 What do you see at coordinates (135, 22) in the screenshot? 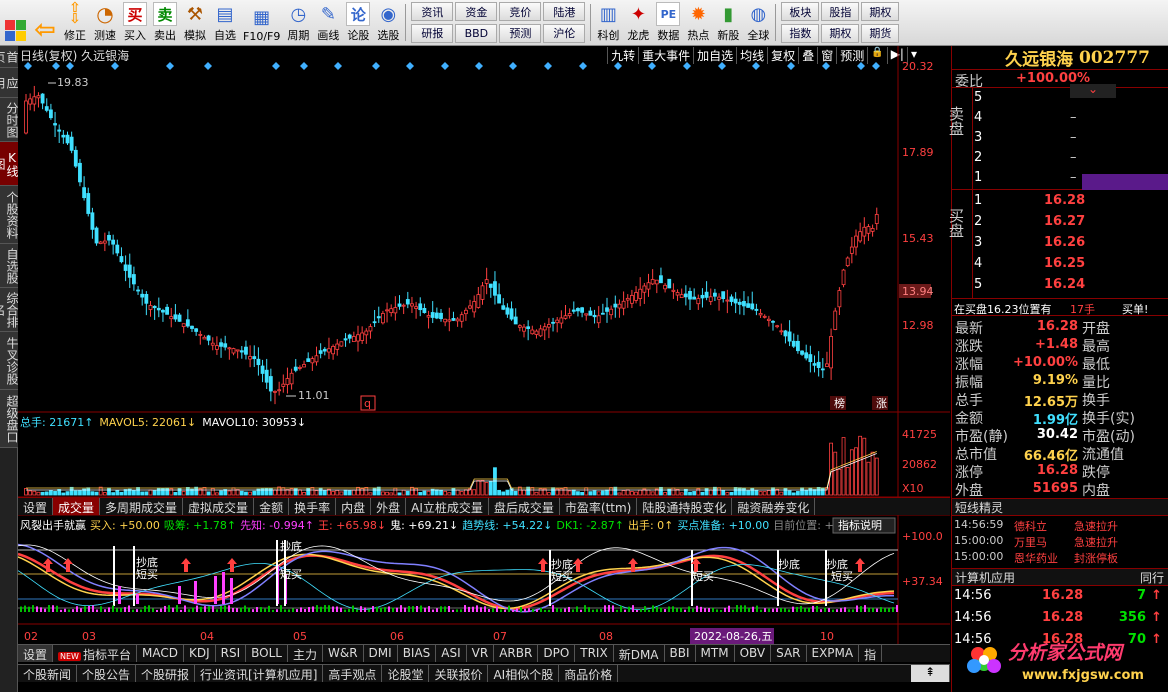
I see `buy-button: 买买入` at bounding box center [135, 22].